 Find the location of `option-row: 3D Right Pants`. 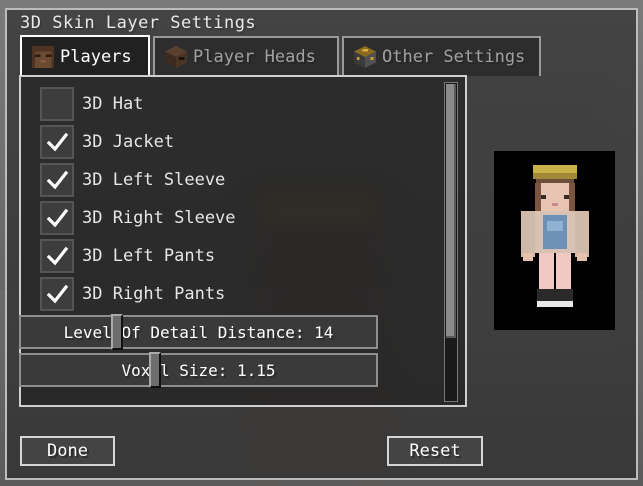

option-row: 3D Right Pants is located at coordinates (132, 294).